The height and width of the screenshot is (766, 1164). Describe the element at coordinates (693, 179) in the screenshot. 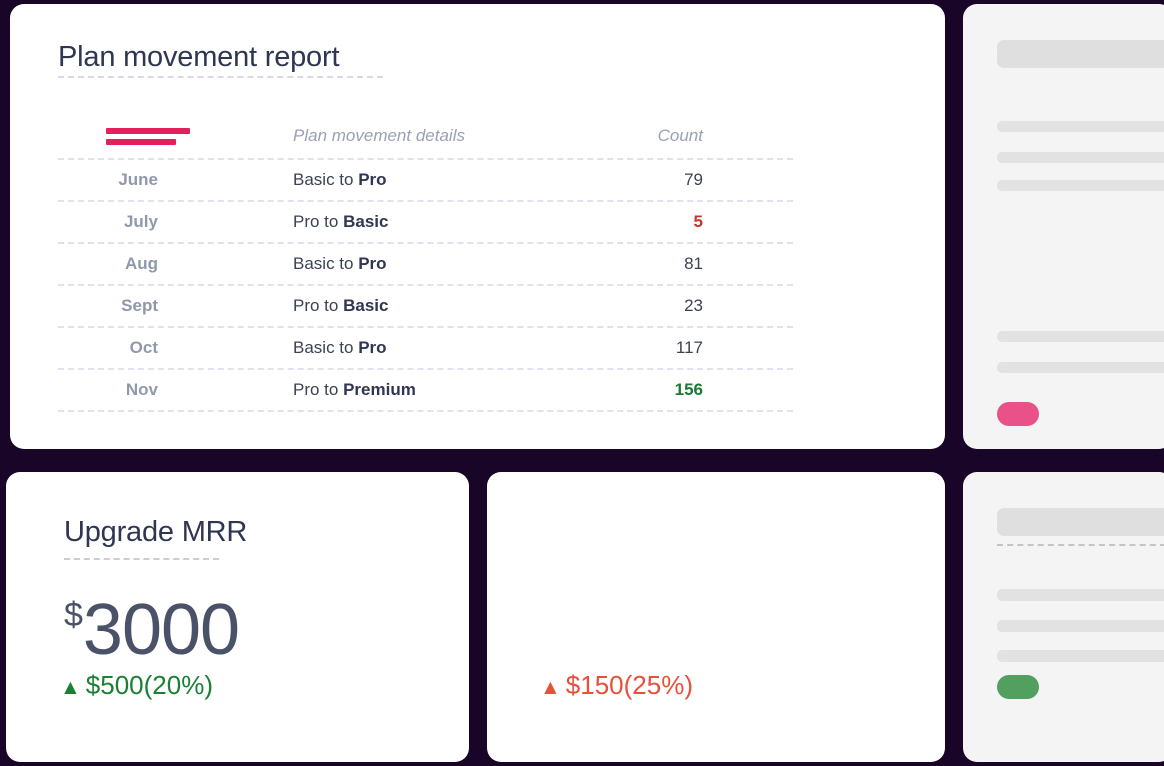

I see `row-count: 79` at that location.